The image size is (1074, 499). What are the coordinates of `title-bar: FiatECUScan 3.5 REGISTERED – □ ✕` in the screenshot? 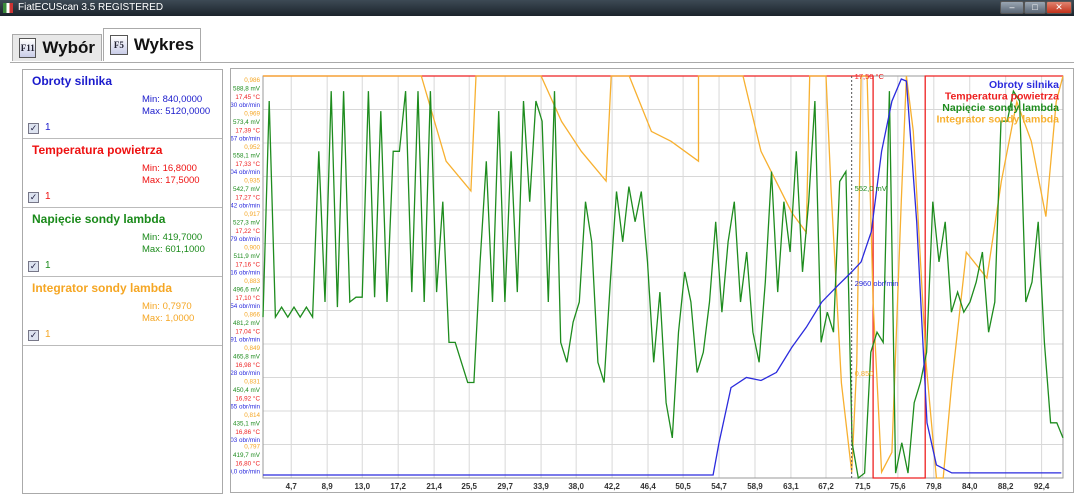 It's located at (537, 8).